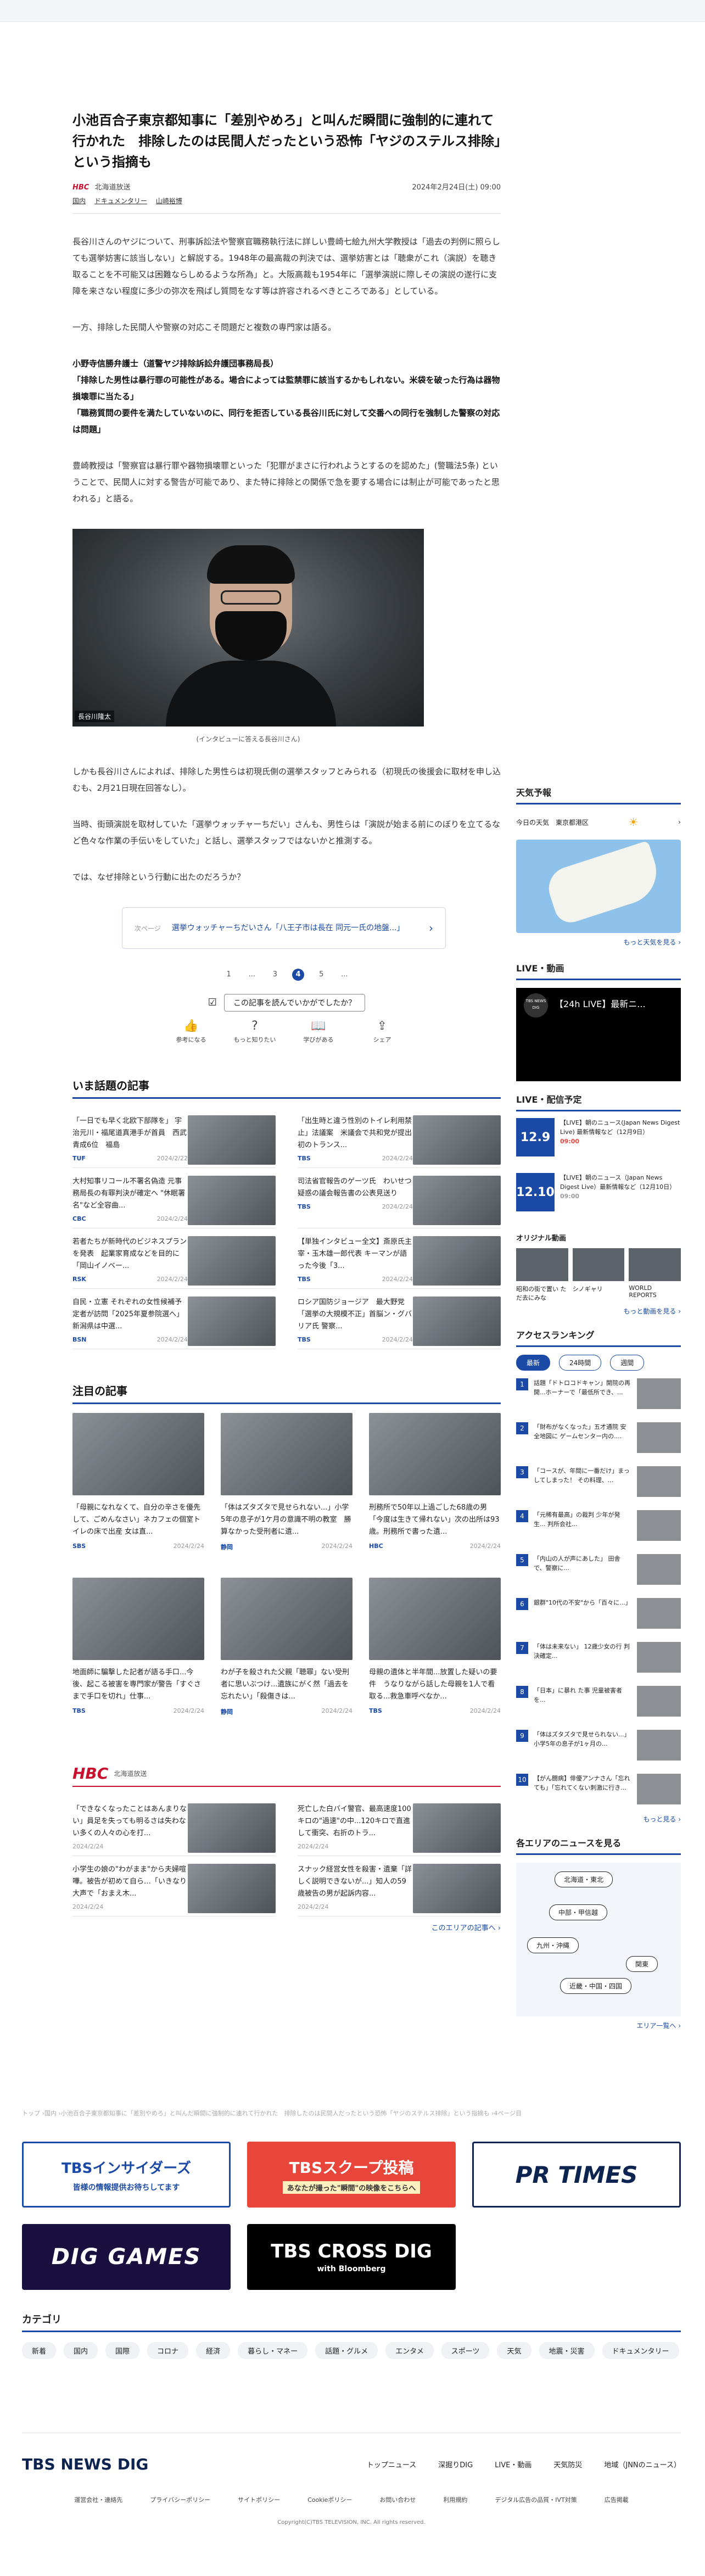 Image resolution: width=705 pixels, height=2576 pixels. Describe the element at coordinates (576, 2175) in the screenshot. I see `banner-prtimes: PR TIMES` at that location.